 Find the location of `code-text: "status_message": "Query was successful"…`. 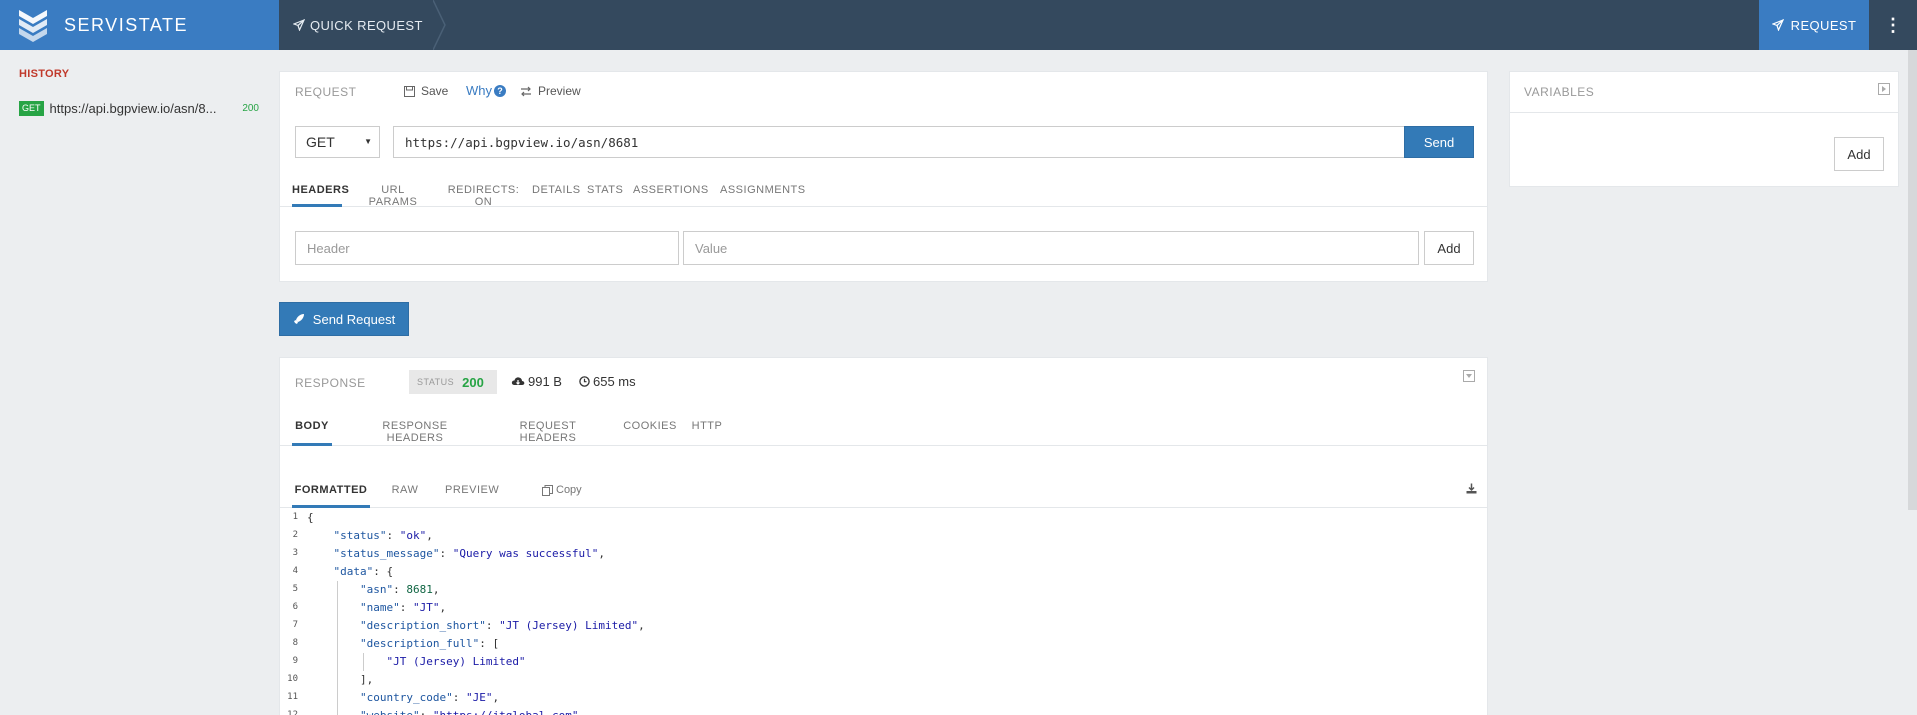

code-text: "status_message": "Query was successful"… is located at coordinates (469, 553).